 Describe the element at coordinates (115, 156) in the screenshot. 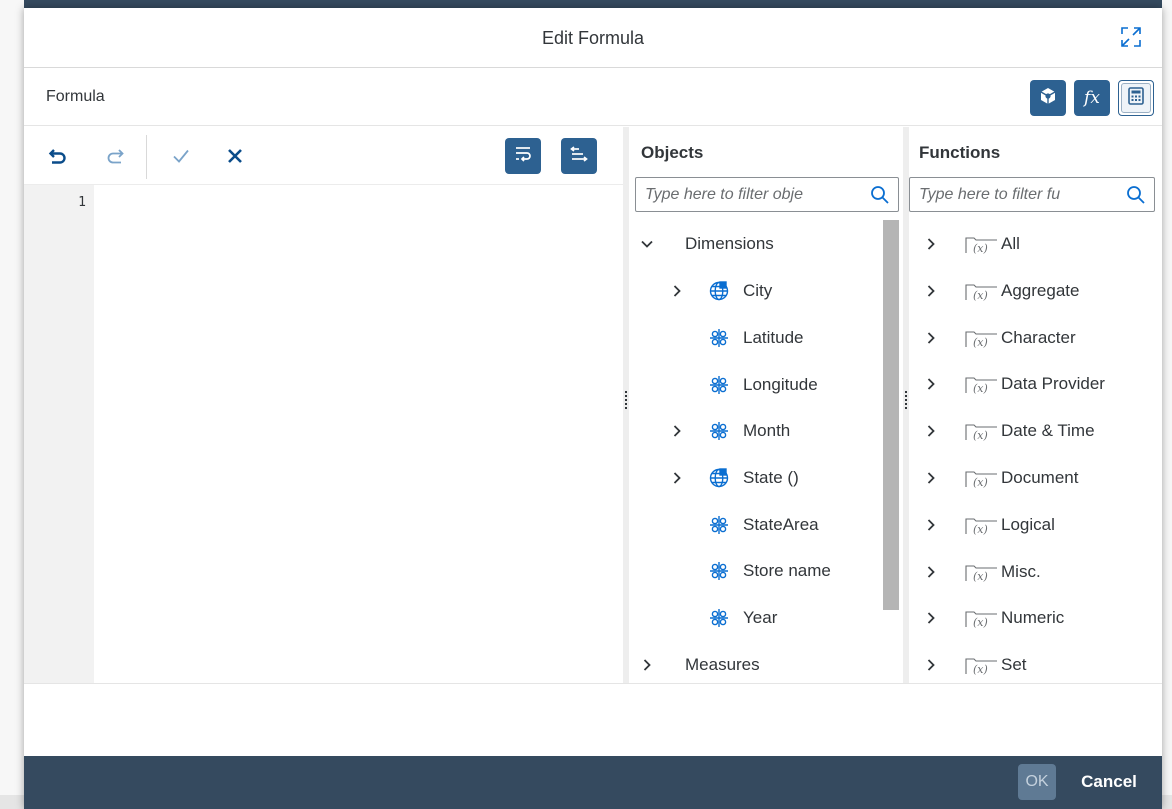

I see `redo-icon` at that location.